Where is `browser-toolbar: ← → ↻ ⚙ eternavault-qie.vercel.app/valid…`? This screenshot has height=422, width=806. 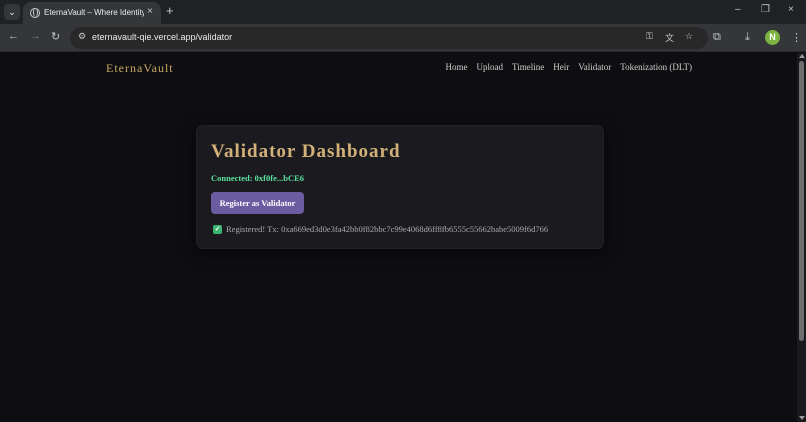
browser-toolbar: ← → ↻ ⚙ eternavault-qie.vercel.app/valid… is located at coordinates (403, 38).